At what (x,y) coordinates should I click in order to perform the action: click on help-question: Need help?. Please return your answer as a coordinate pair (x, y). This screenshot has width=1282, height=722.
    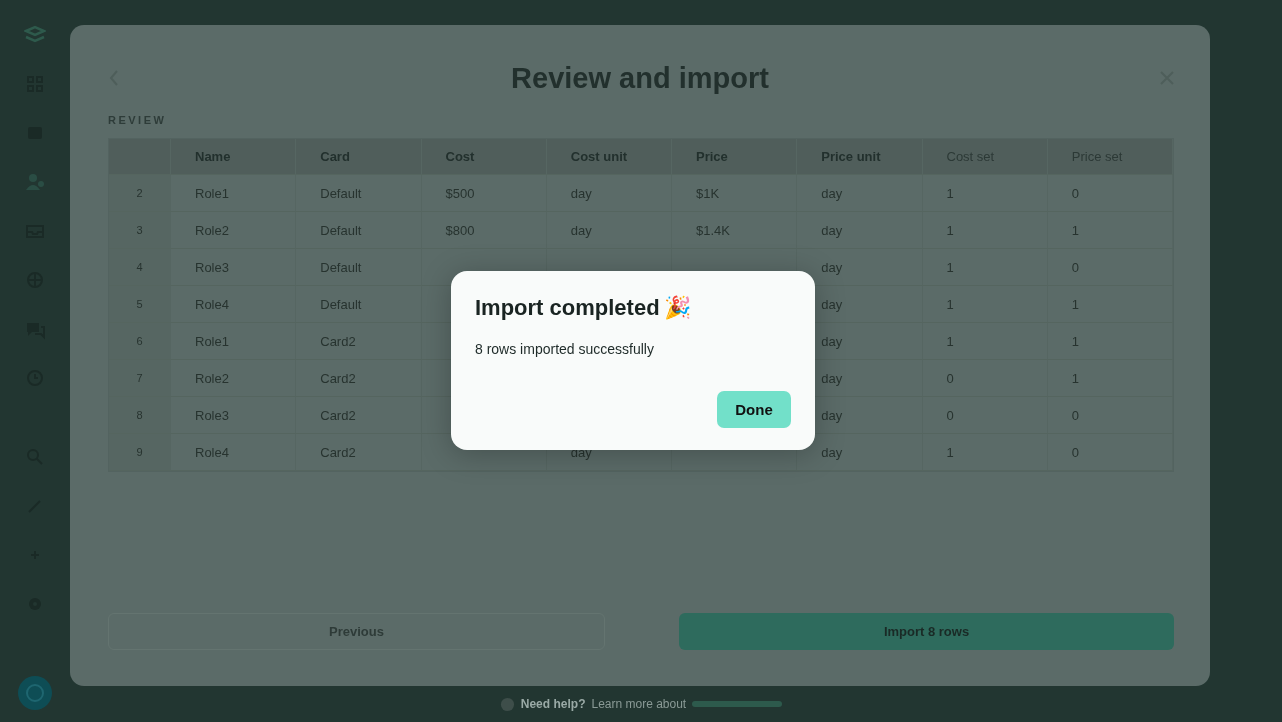
    Looking at the image, I should click on (553, 704).